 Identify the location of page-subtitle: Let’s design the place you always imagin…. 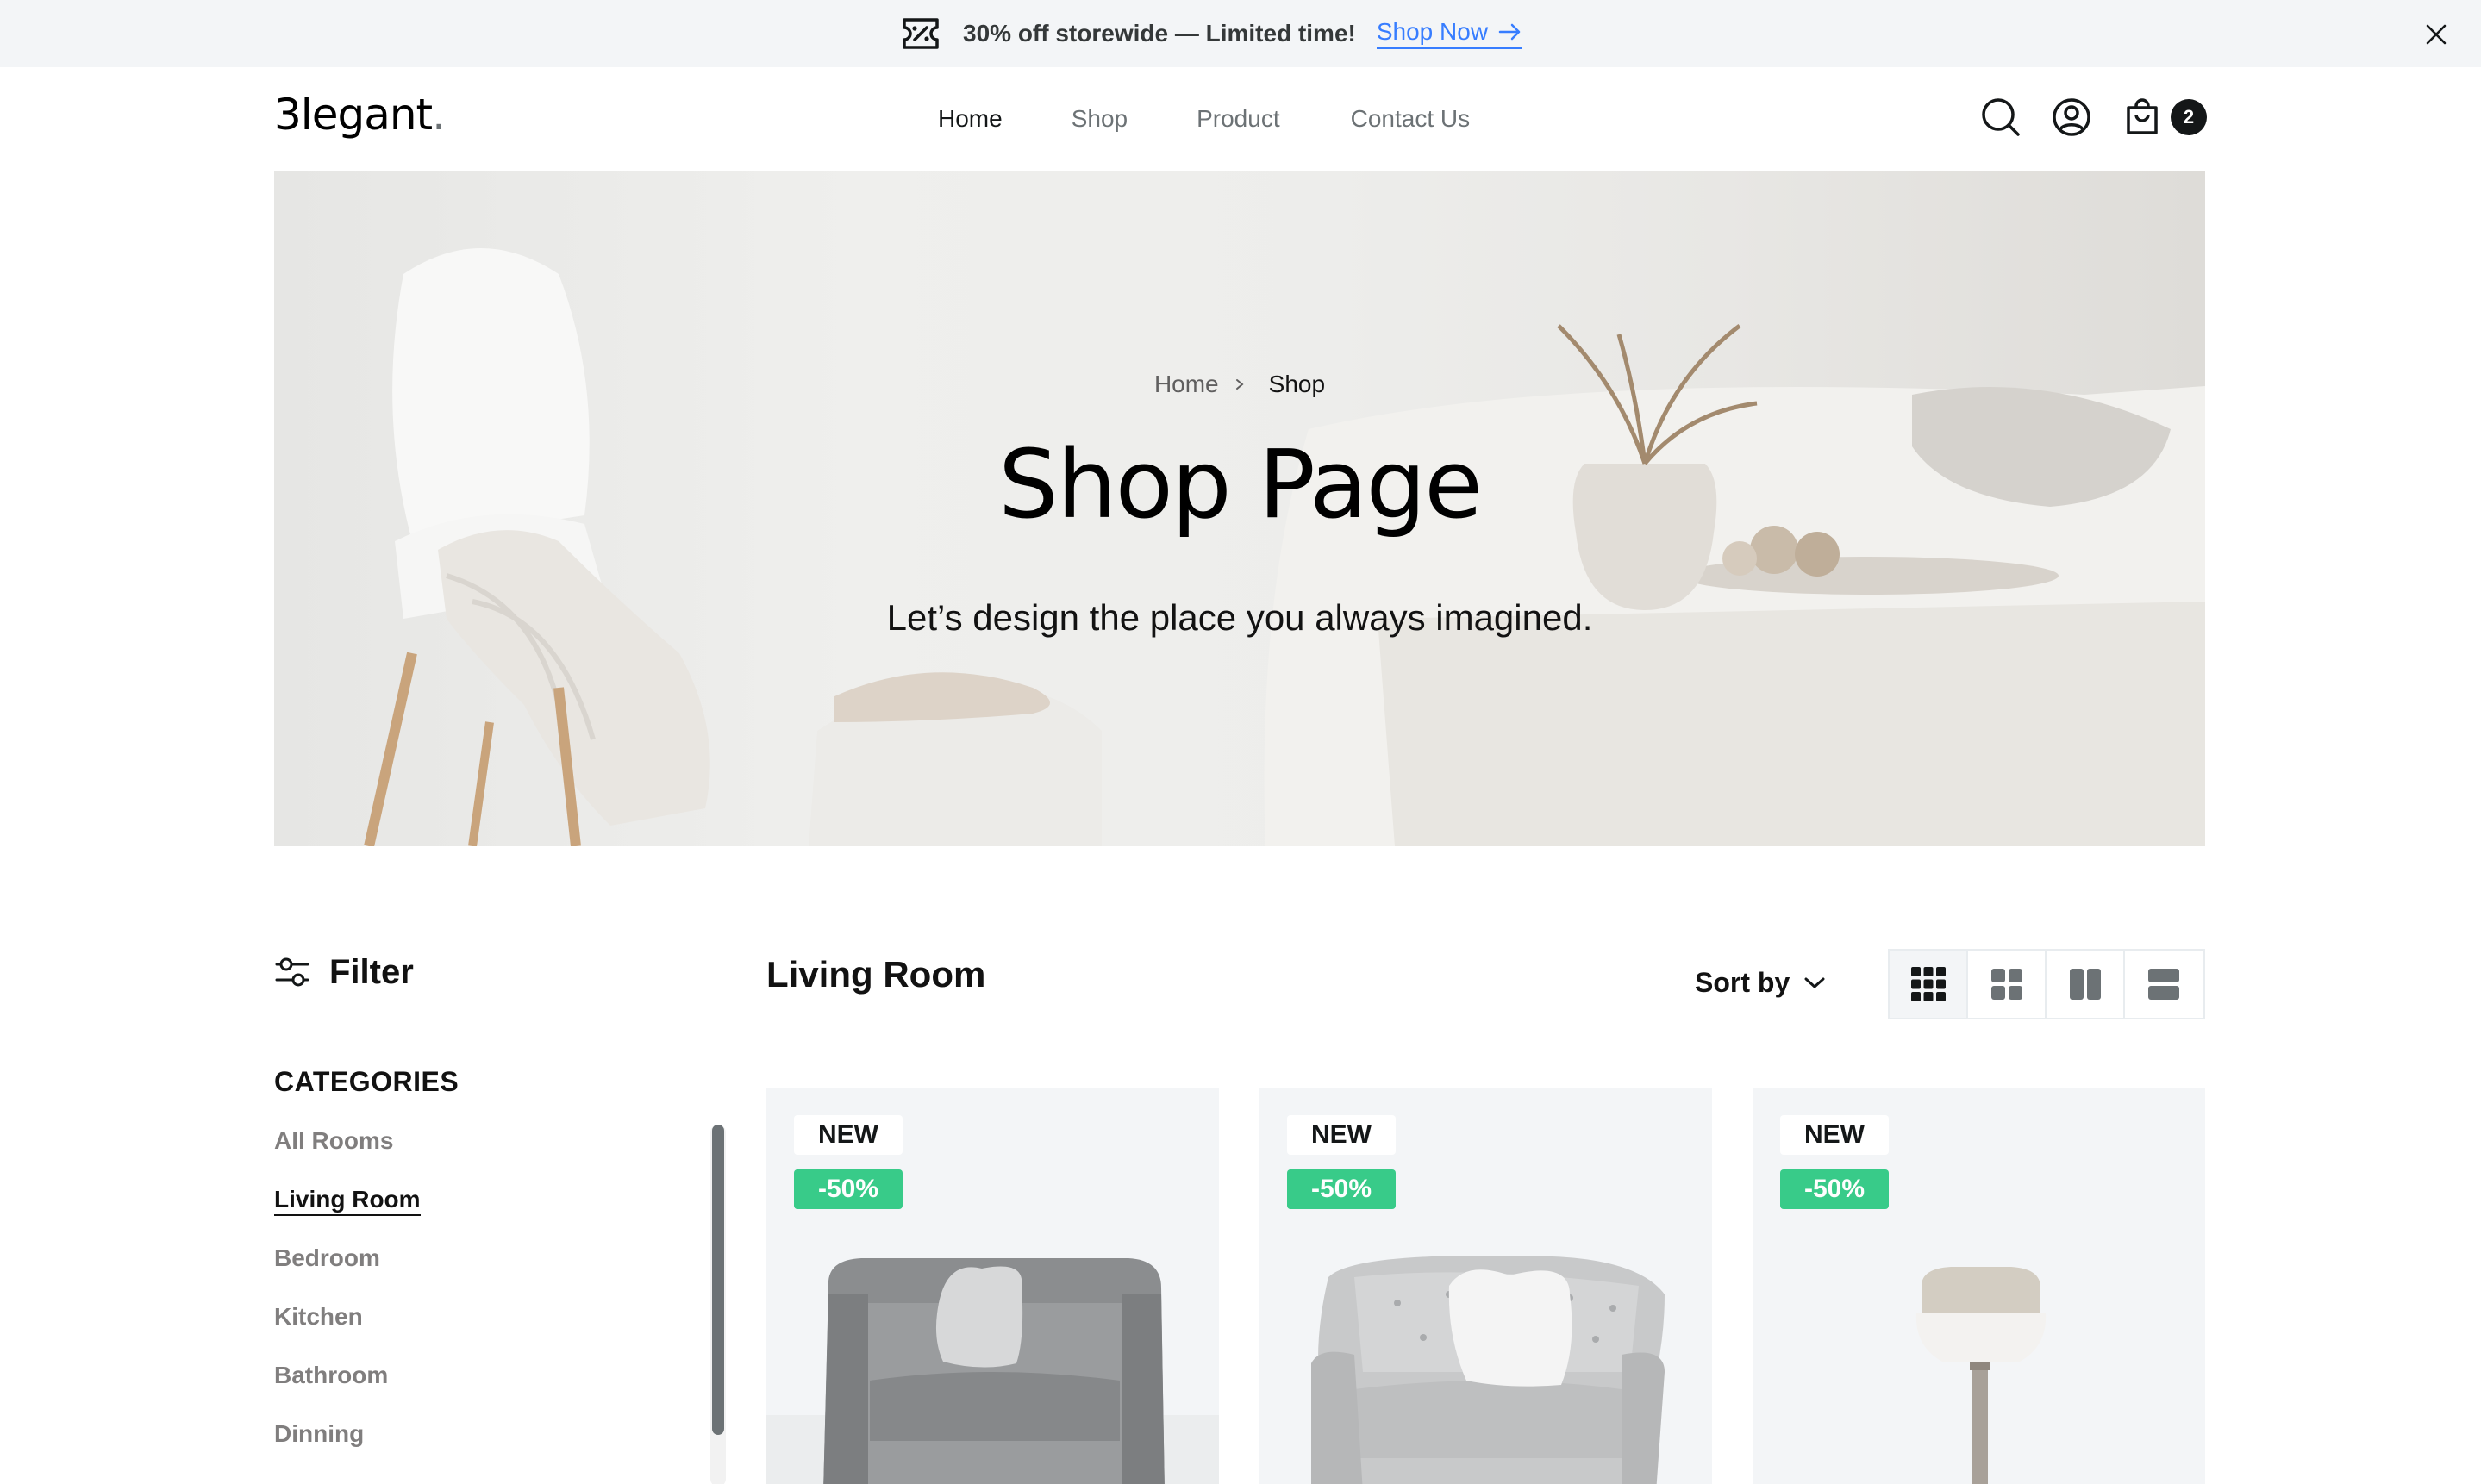
(1239, 618).